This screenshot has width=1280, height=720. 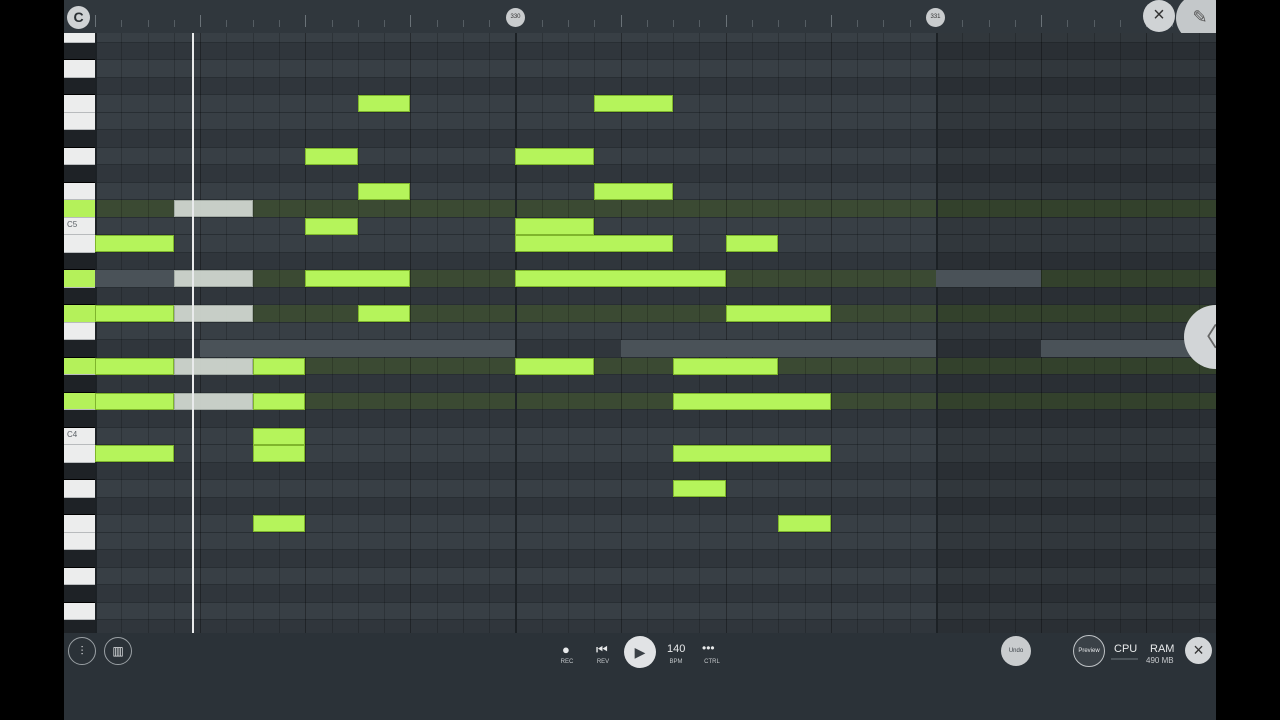 I want to click on bar-marker-330: 330, so click(x=515, y=17).